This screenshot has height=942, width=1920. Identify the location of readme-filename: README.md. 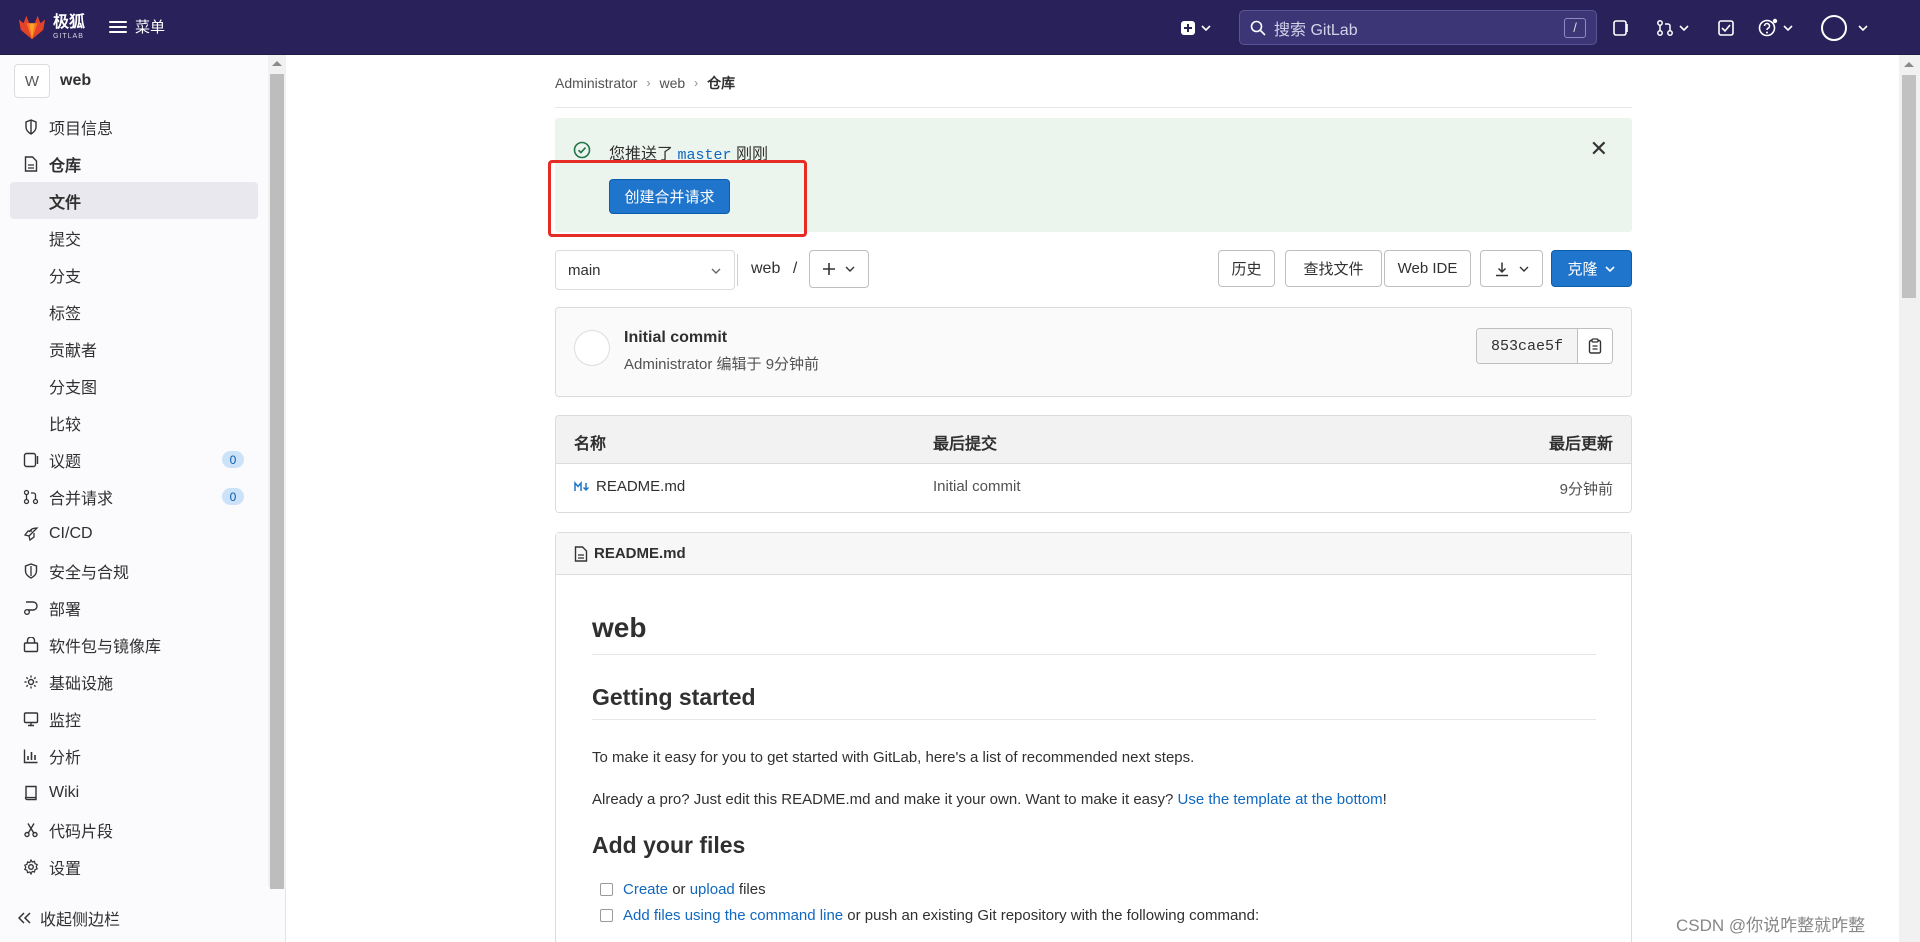
(640, 553).